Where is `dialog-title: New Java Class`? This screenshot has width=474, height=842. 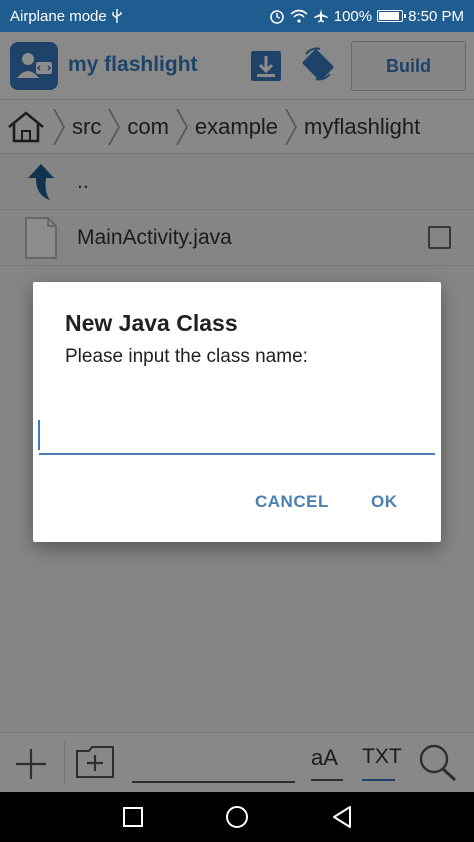 dialog-title: New Java Class is located at coordinates (151, 323).